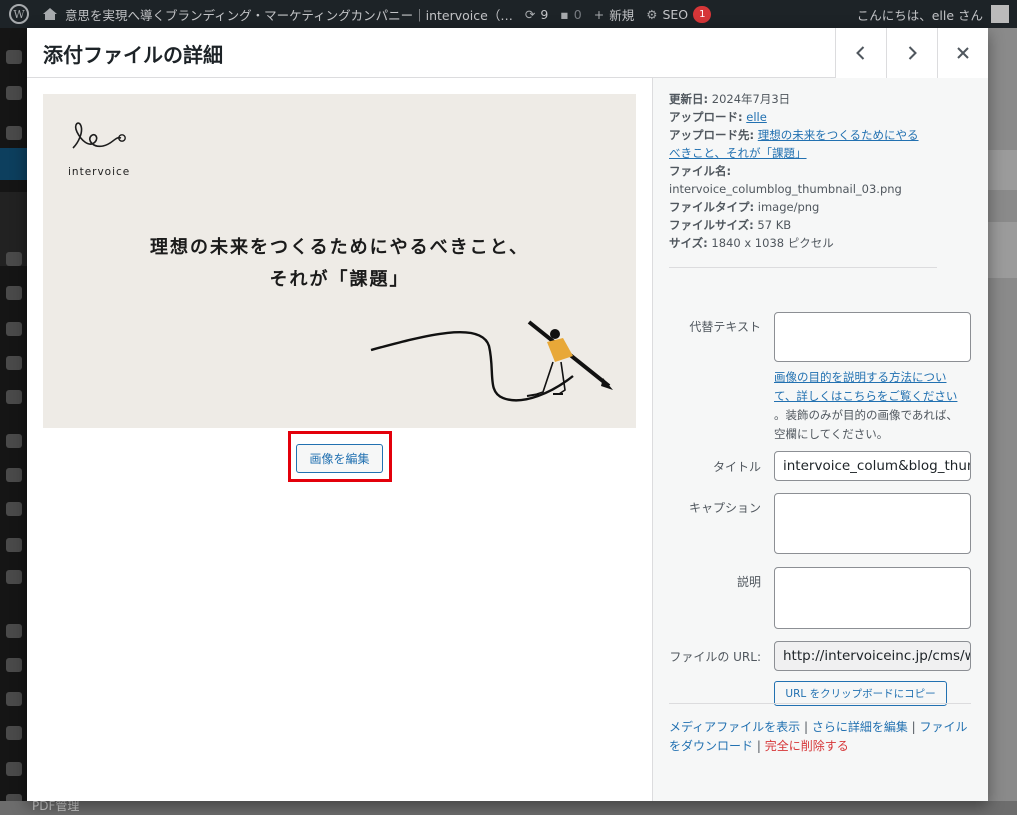  Describe the element at coordinates (14, 733) in the screenshot. I see `block-icon` at that location.